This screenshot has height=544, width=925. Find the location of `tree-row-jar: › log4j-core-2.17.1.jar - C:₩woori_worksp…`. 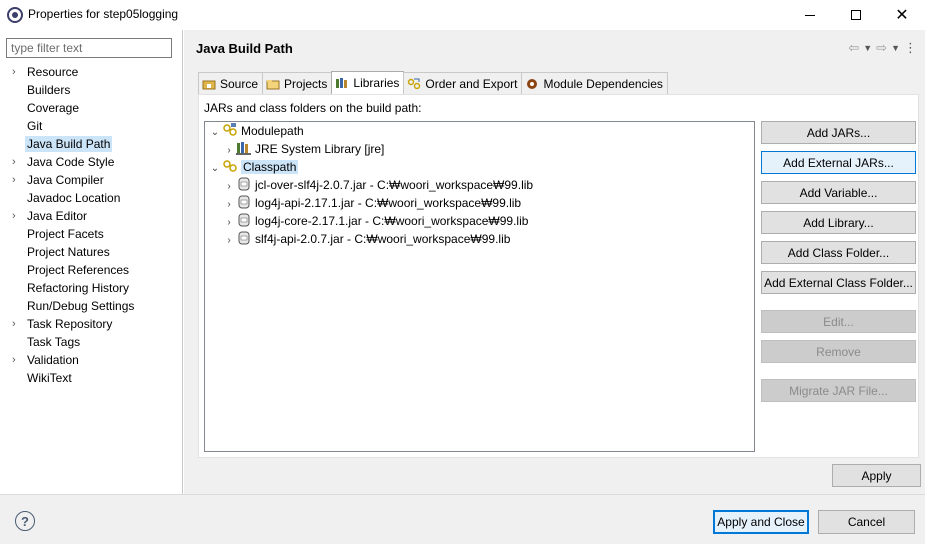

tree-row-jar: › log4j-core-2.17.1.jar - C:₩woori_worksp… is located at coordinates (375, 221).